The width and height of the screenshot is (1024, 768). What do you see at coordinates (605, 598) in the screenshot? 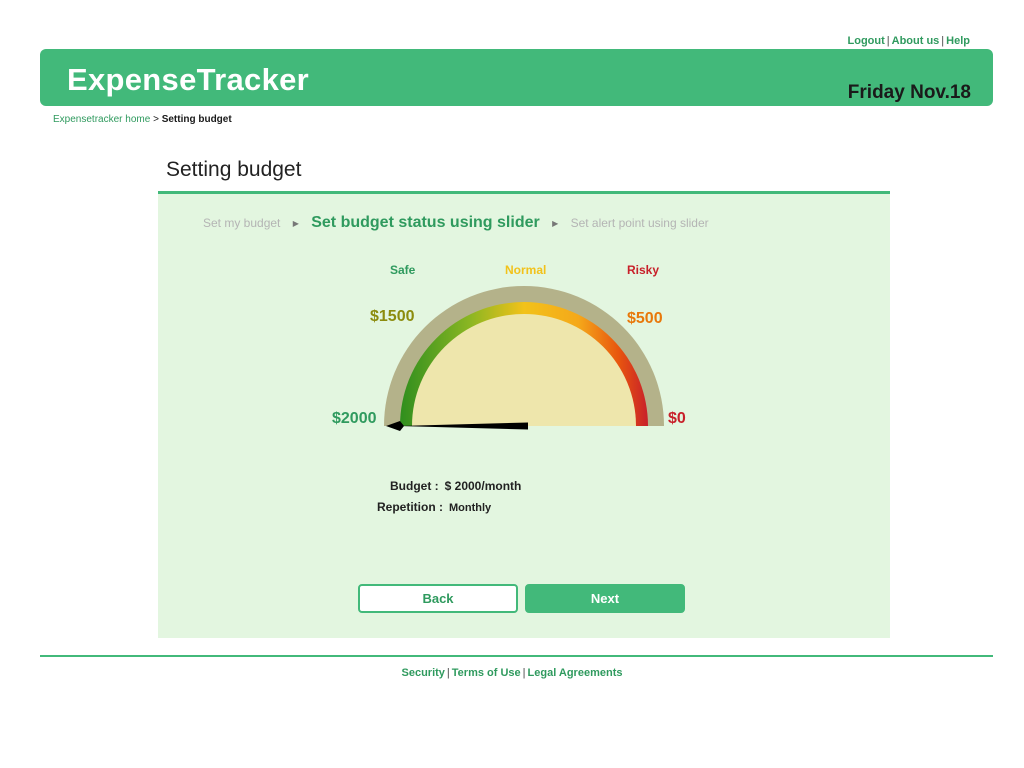
I see `next-button: Next` at bounding box center [605, 598].